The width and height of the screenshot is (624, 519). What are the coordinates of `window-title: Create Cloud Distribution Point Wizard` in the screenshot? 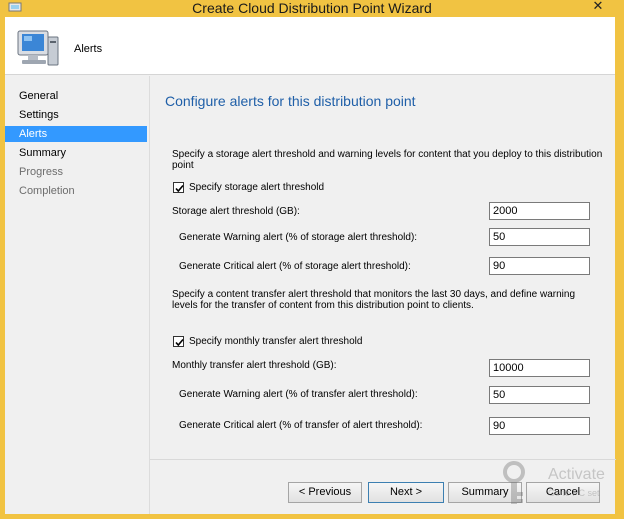 It's located at (312, 8).